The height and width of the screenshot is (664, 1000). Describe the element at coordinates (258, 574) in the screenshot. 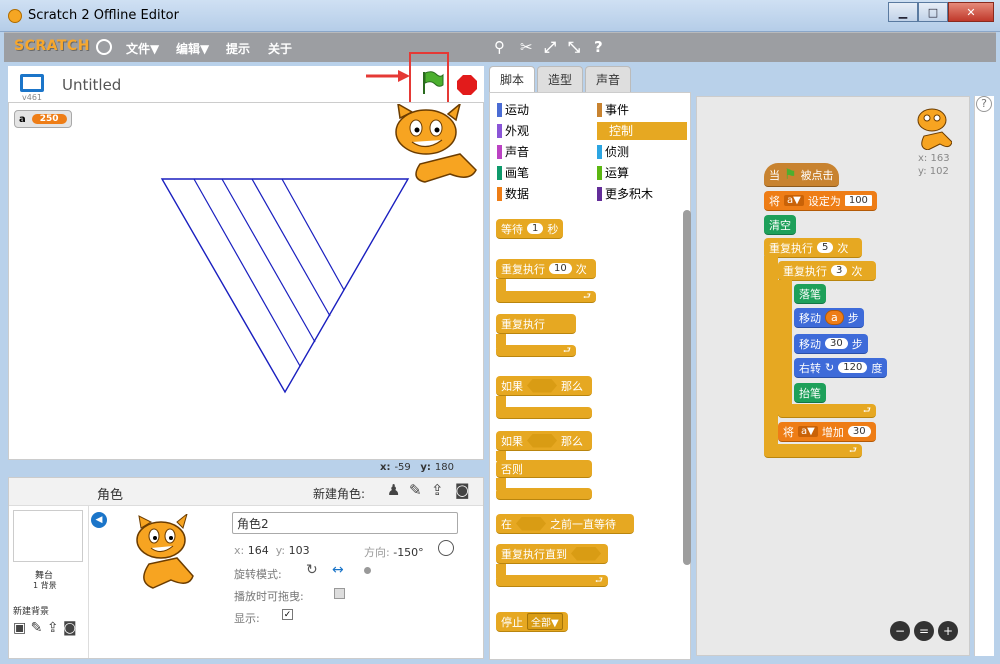

I see `rotation-style-label: 旋转模式:` at that location.